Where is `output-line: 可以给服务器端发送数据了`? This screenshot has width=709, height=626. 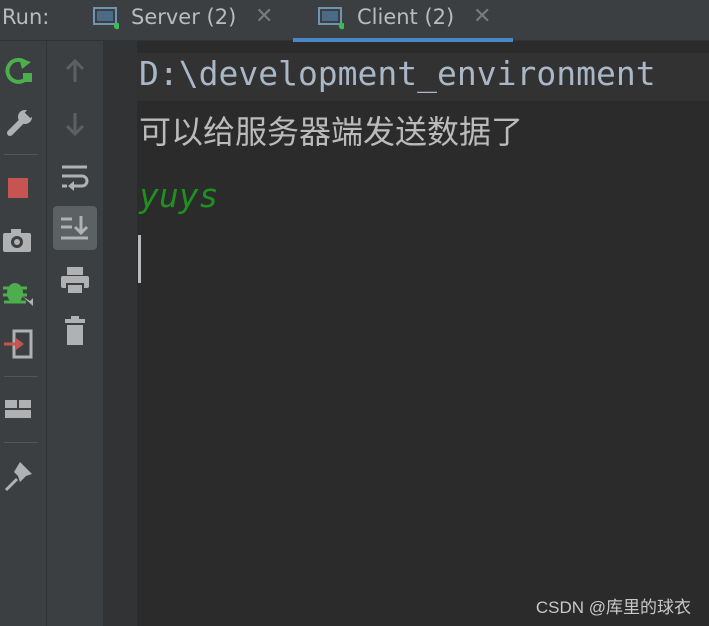
output-line: 可以给服务器端发送数据了 is located at coordinates (331, 132).